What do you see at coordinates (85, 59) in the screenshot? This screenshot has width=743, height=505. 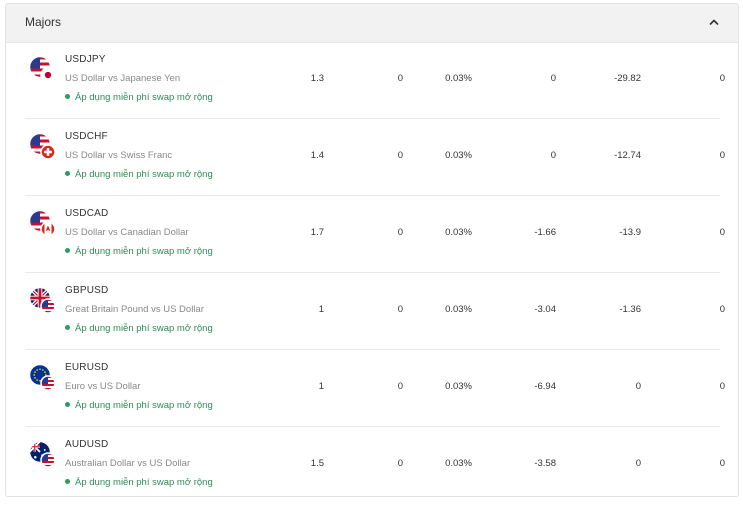 I see `symbol-name: USDJPY` at bounding box center [85, 59].